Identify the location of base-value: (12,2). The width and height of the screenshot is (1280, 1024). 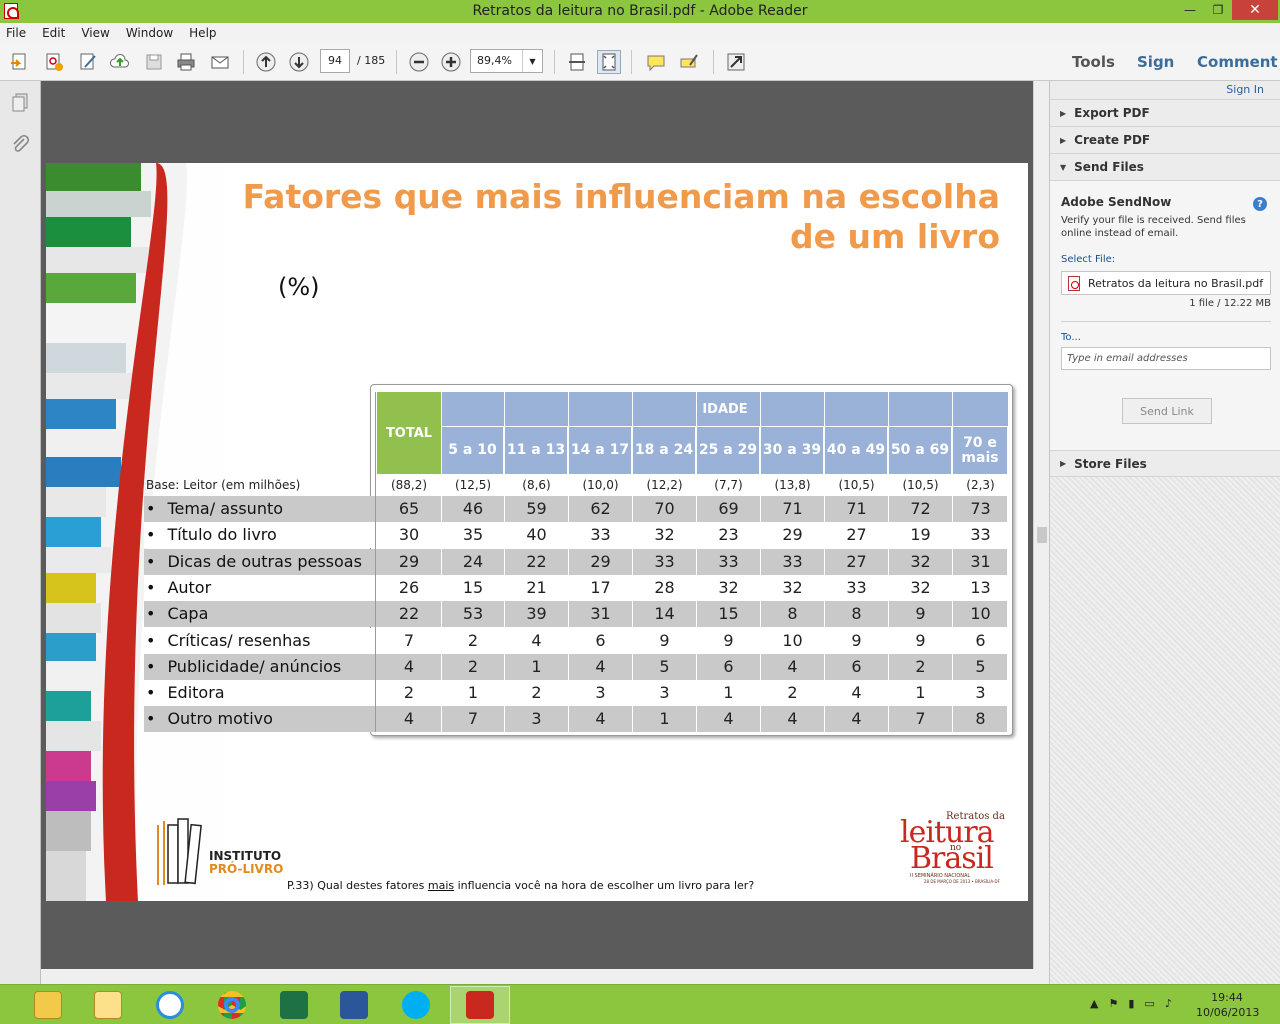
(664, 485).